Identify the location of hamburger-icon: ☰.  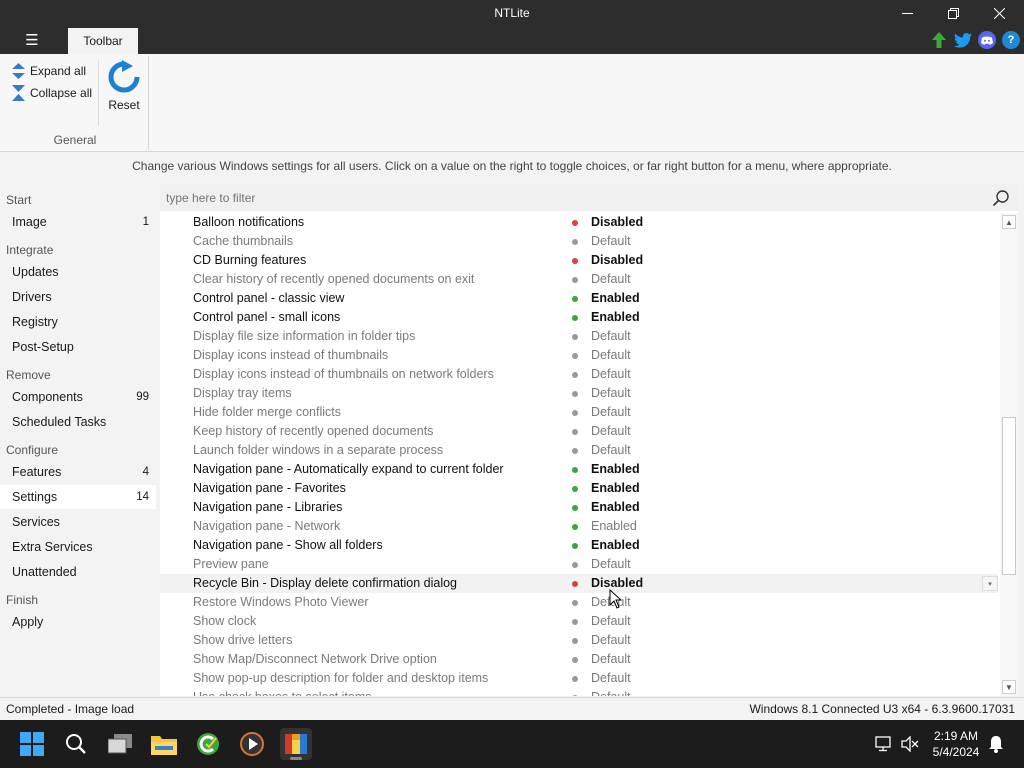
(32, 41).